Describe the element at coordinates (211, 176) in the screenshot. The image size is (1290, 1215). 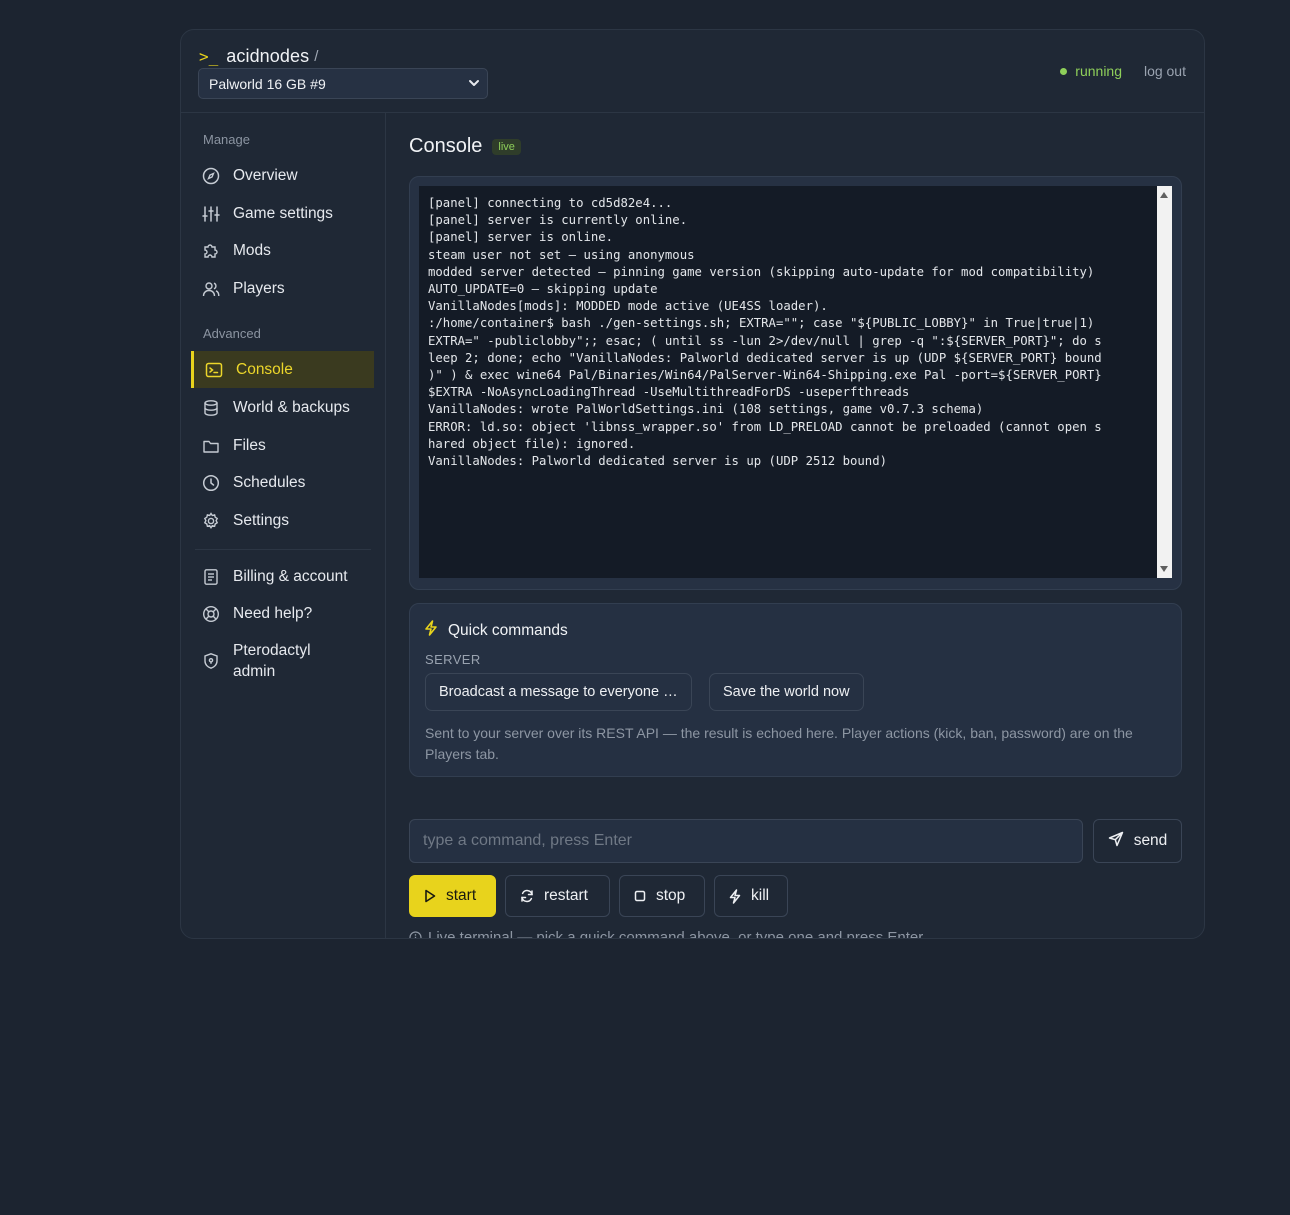
I see `gauge-icon` at that location.